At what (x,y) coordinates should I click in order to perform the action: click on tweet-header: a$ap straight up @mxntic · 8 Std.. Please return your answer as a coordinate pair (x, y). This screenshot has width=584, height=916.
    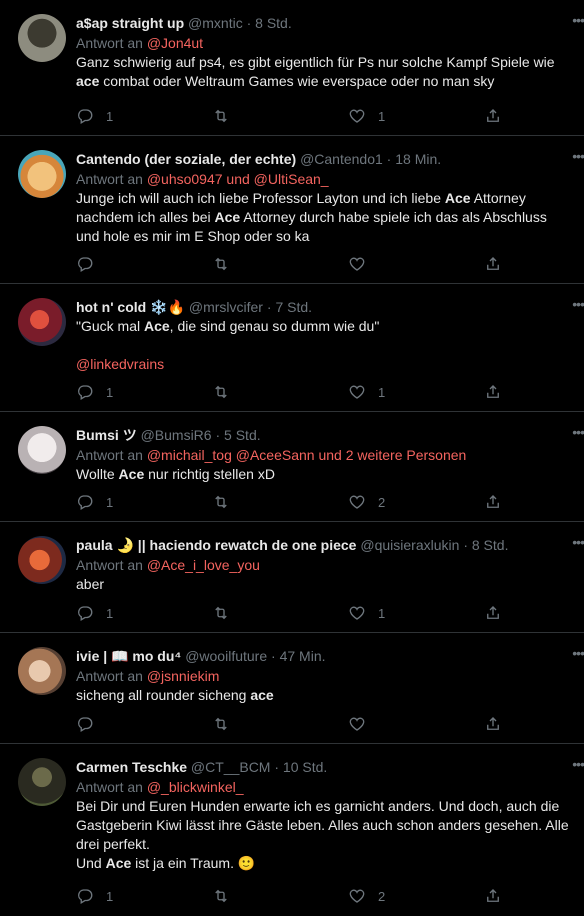
    Looking at the image, I should click on (184, 23).